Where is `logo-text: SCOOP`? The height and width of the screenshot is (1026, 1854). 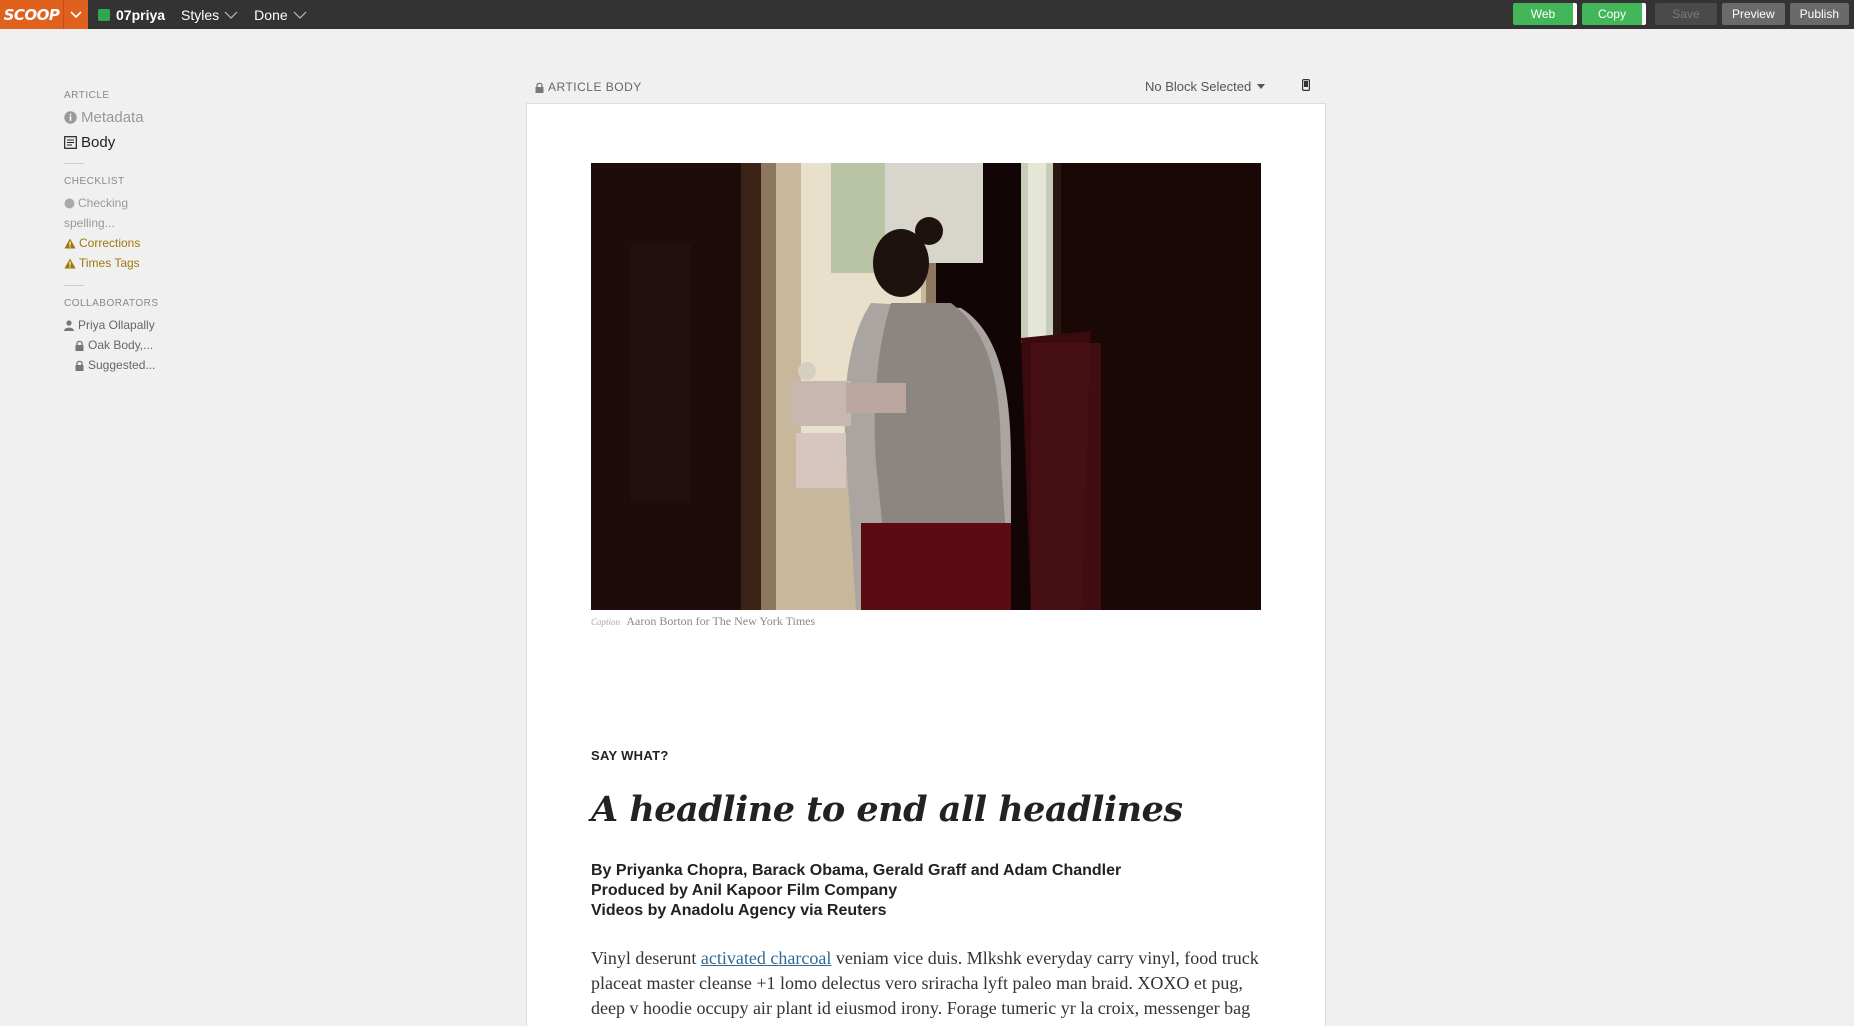
logo-text: SCOOP is located at coordinates (31, 14).